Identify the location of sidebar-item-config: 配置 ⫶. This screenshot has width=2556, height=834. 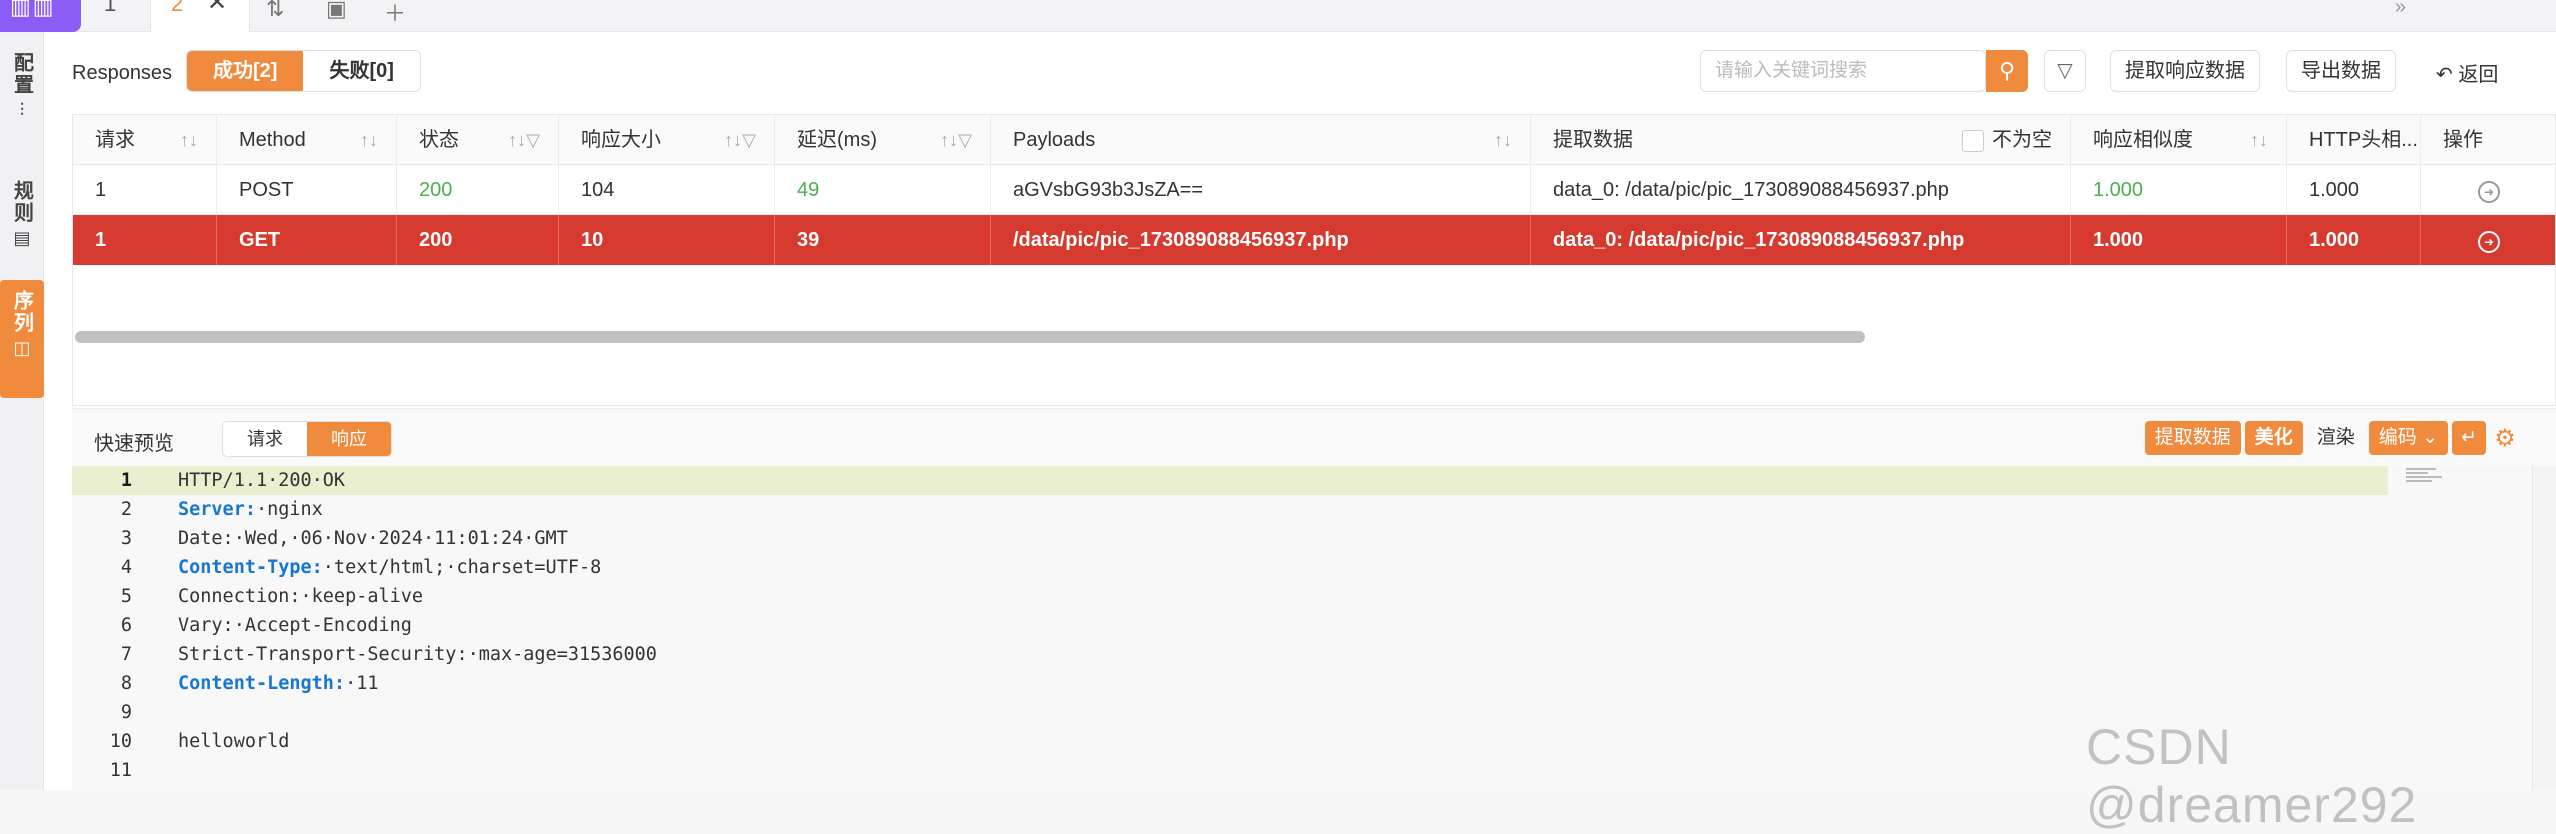
(22, 107).